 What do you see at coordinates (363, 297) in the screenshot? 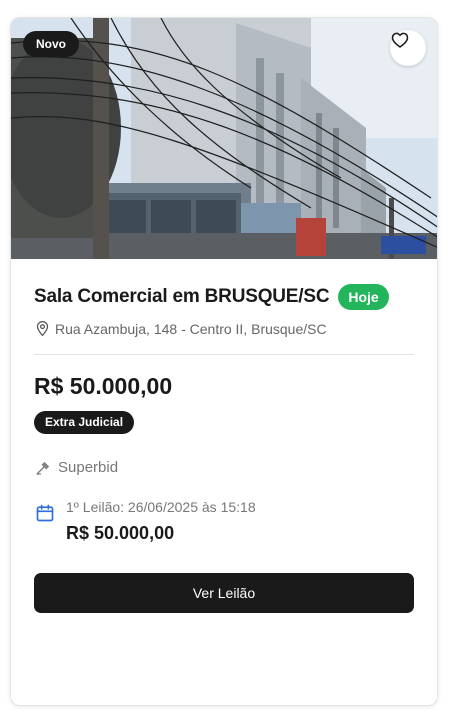
I see `today-badge: Hoje` at bounding box center [363, 297].